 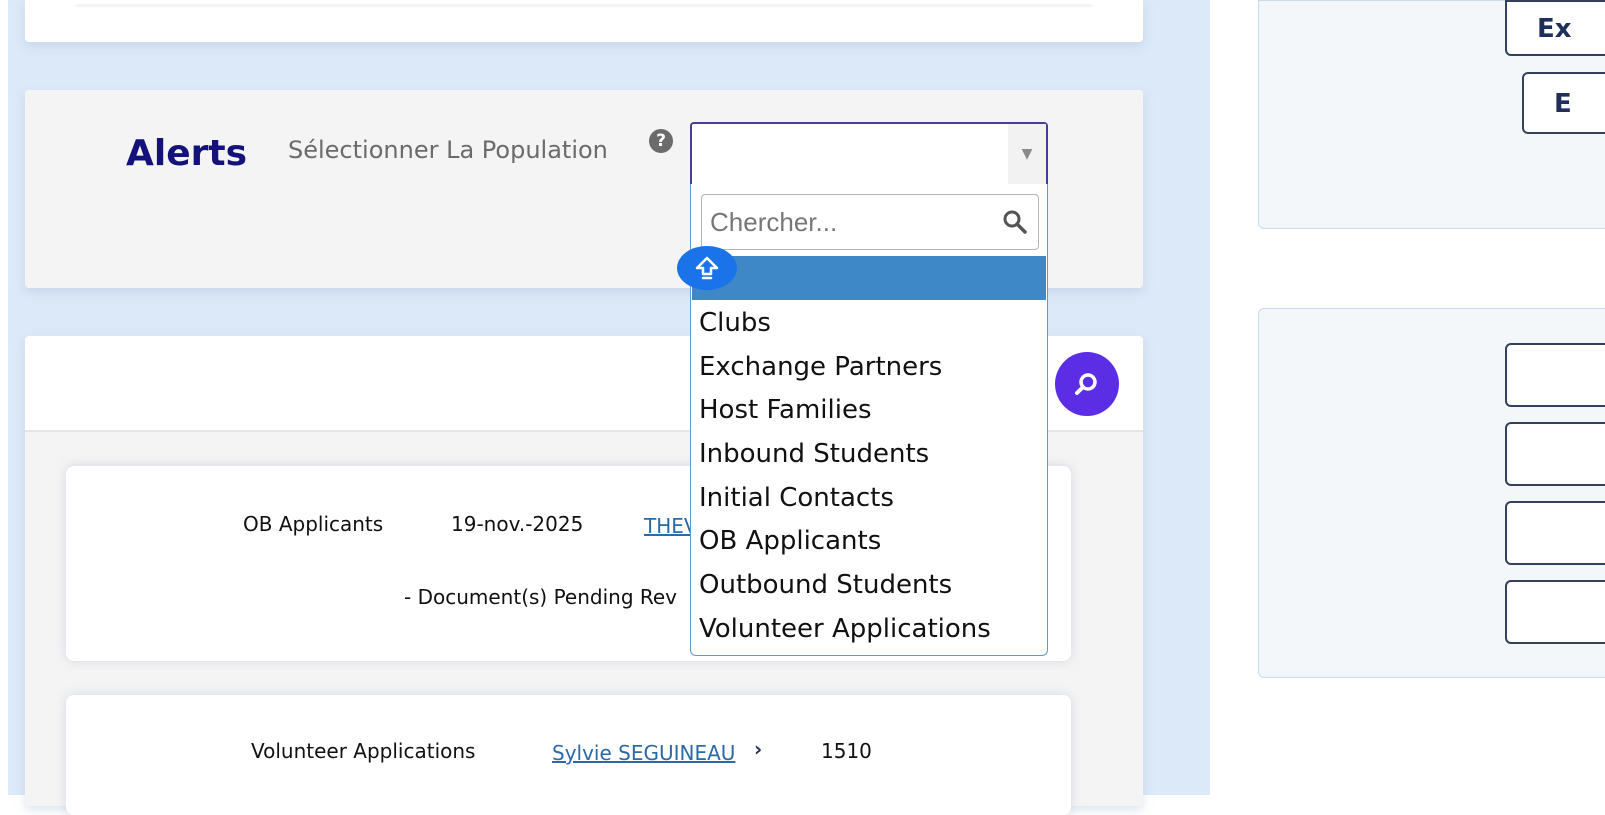 What do you see at coordinates (584, 21) in the screenshot?
I see `top-card` at bounding box center [584, 21].